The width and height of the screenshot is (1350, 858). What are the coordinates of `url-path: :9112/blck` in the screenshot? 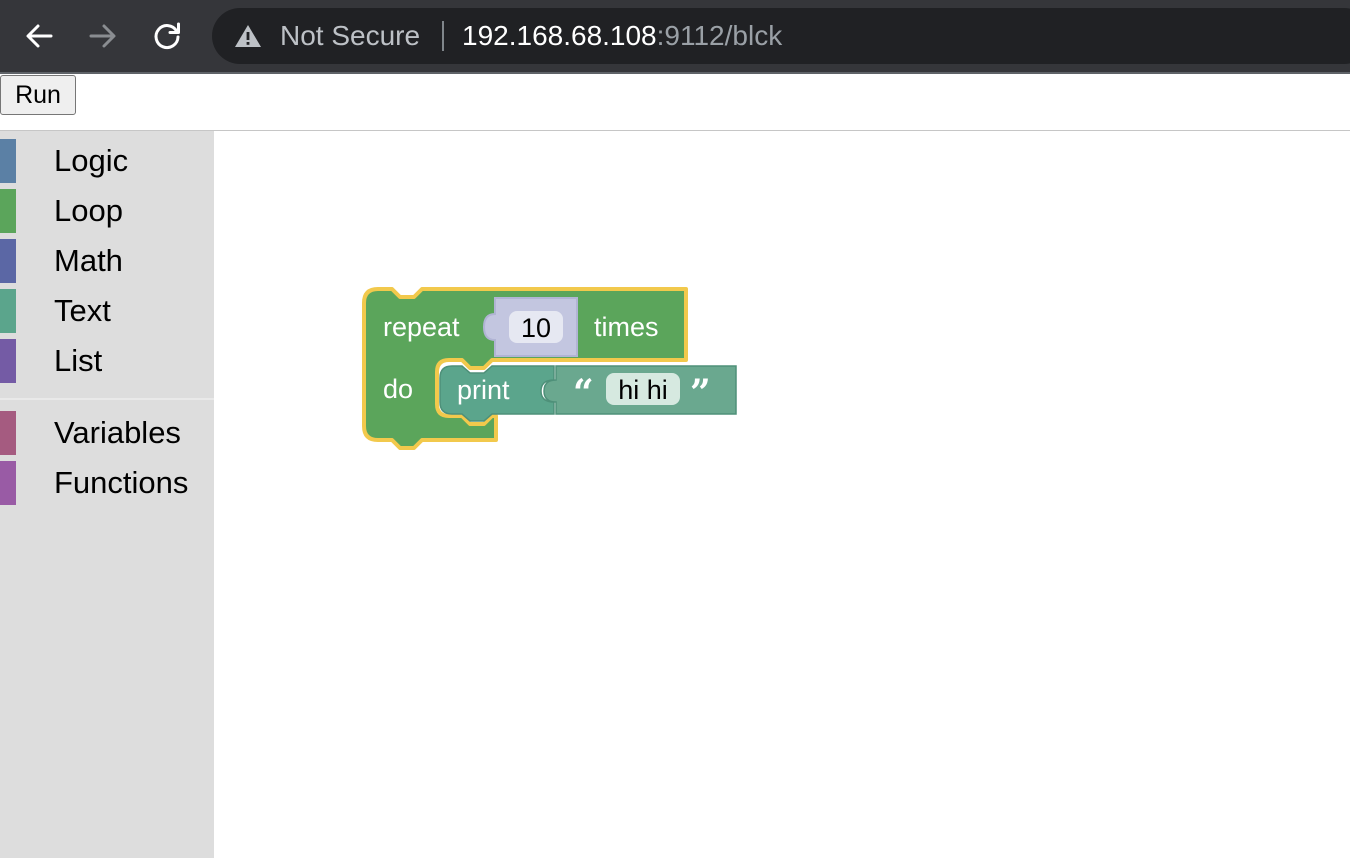 It's located at (719, 35).